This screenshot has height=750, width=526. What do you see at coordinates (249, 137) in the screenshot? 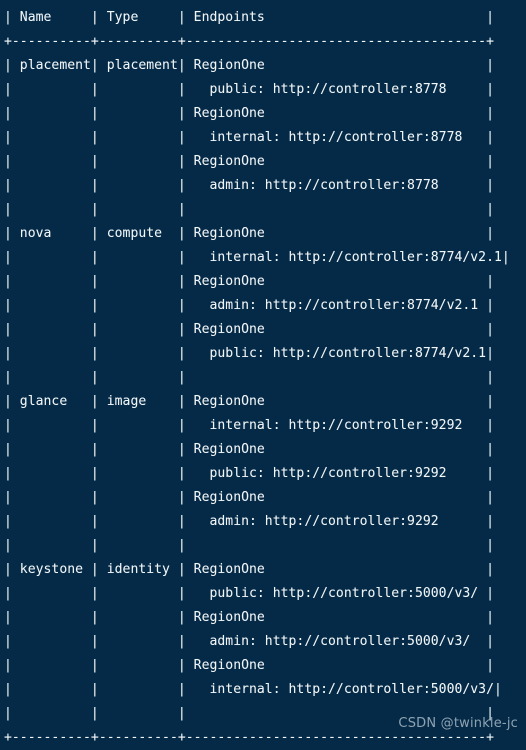
I see `table-row: | | | internal: http://controller:8778 |` at bounding box center [249, 137].